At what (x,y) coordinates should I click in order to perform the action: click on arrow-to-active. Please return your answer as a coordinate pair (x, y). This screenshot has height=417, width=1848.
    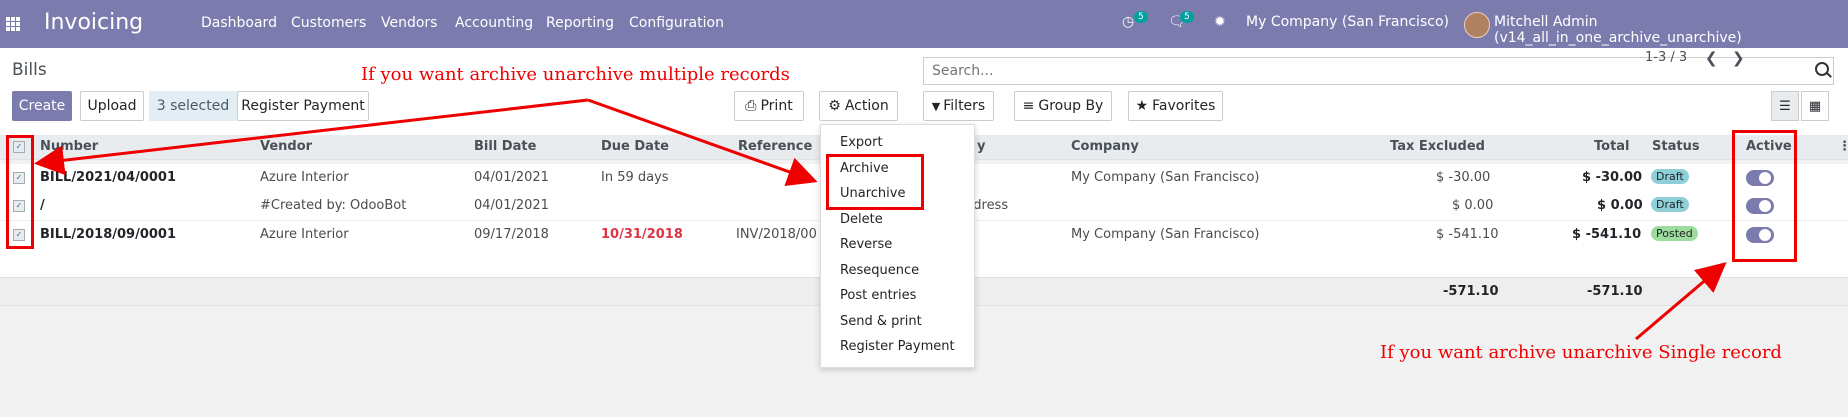
    Looking at the image, I should click on (1681, 301).